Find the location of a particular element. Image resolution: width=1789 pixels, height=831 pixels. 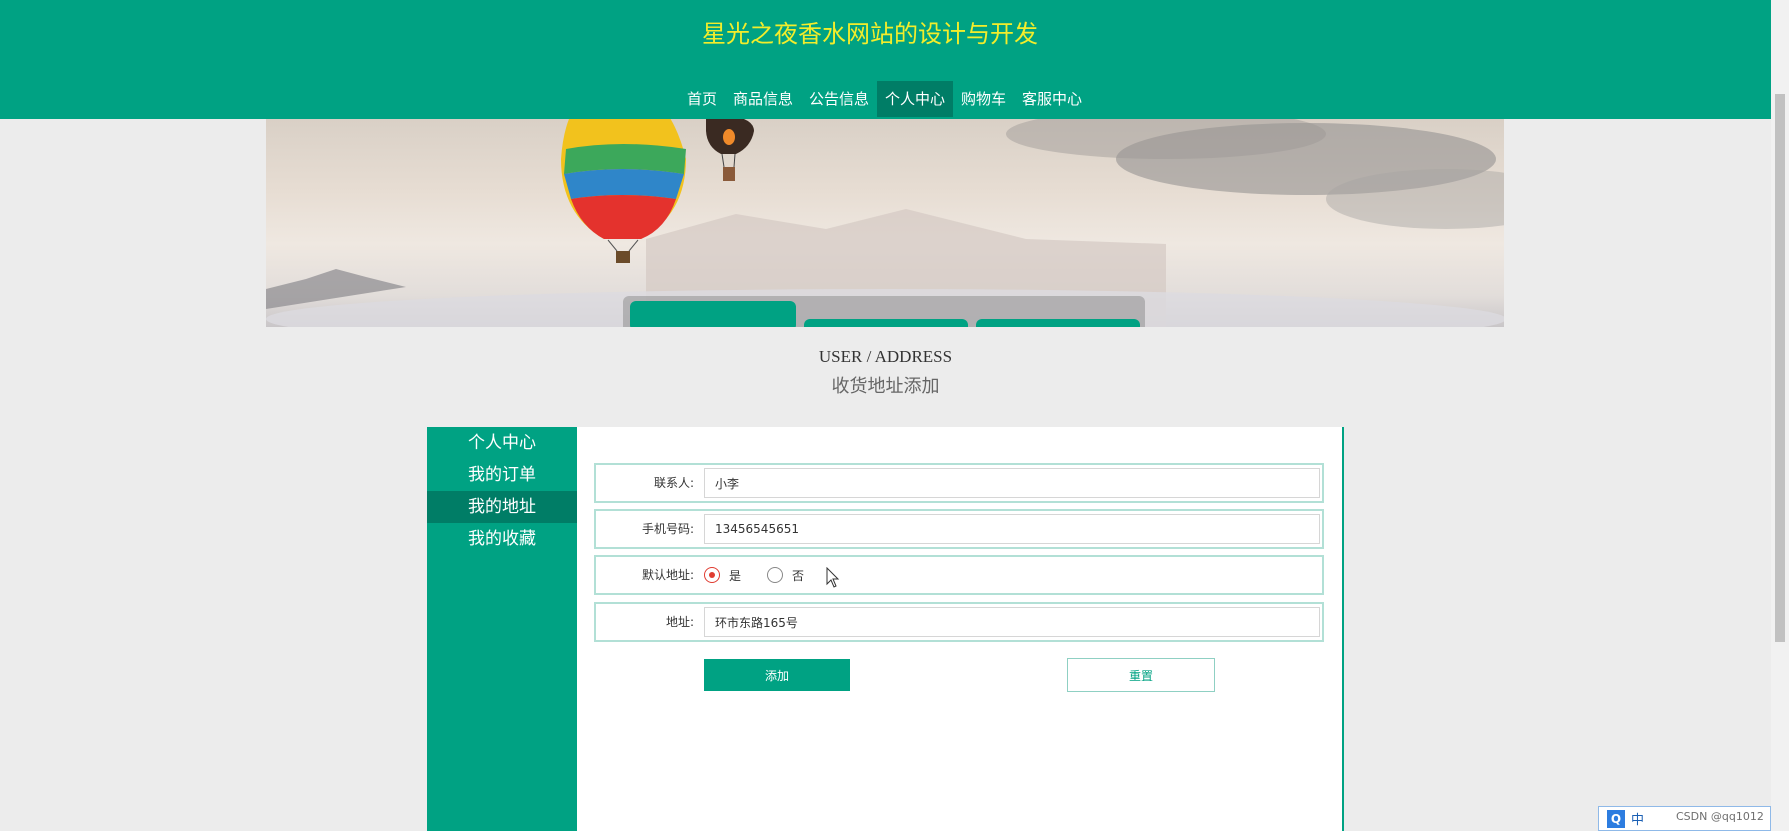

contact-row: 联系人: is located at coordinates (959, 483).